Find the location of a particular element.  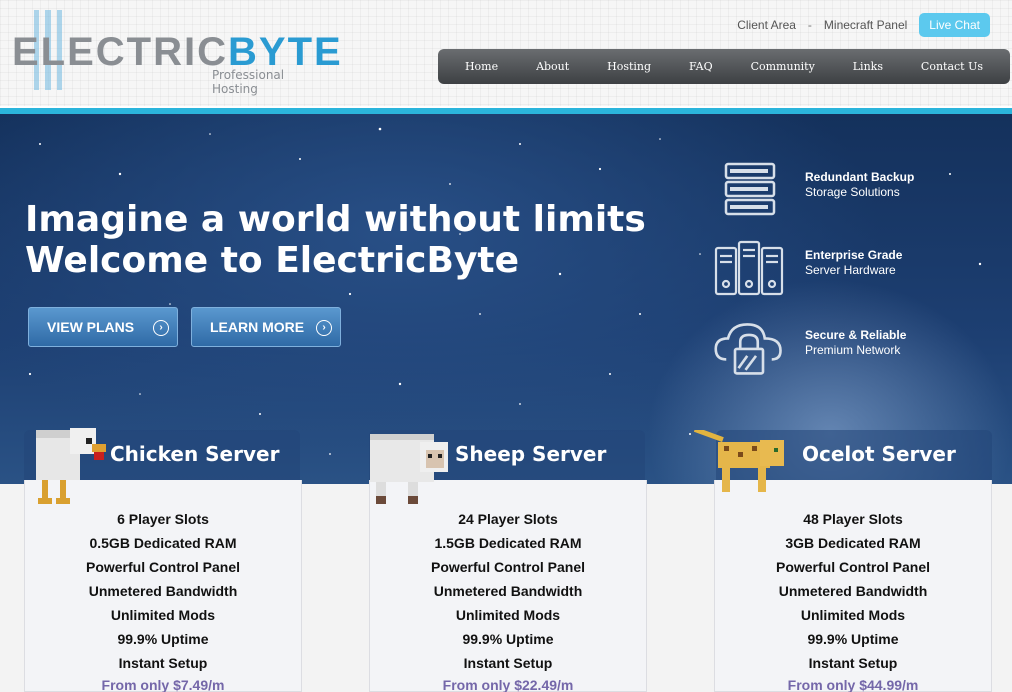

site-logo: ELECTRICBYTE Professional Hosting is located at coordinates (174, 53).